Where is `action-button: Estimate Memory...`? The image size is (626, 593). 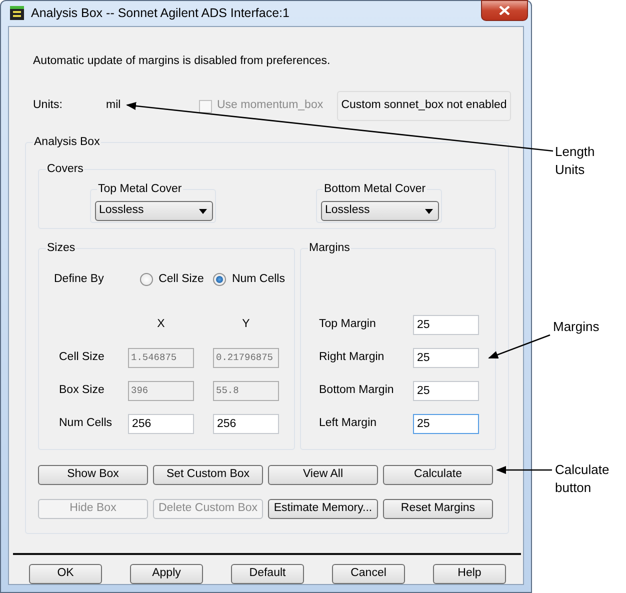 action-button: Estimate Memory... is located at coordinates (323, 509).